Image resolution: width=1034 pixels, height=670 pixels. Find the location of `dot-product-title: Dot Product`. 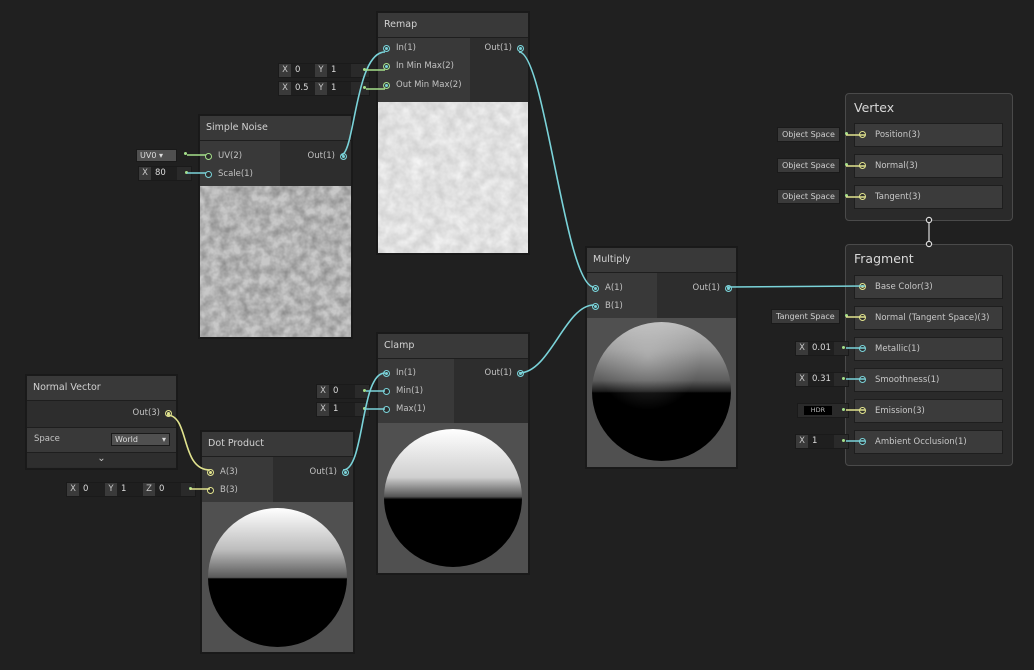

dot-product-title: Dot Product is located at coordinates (277, 444).